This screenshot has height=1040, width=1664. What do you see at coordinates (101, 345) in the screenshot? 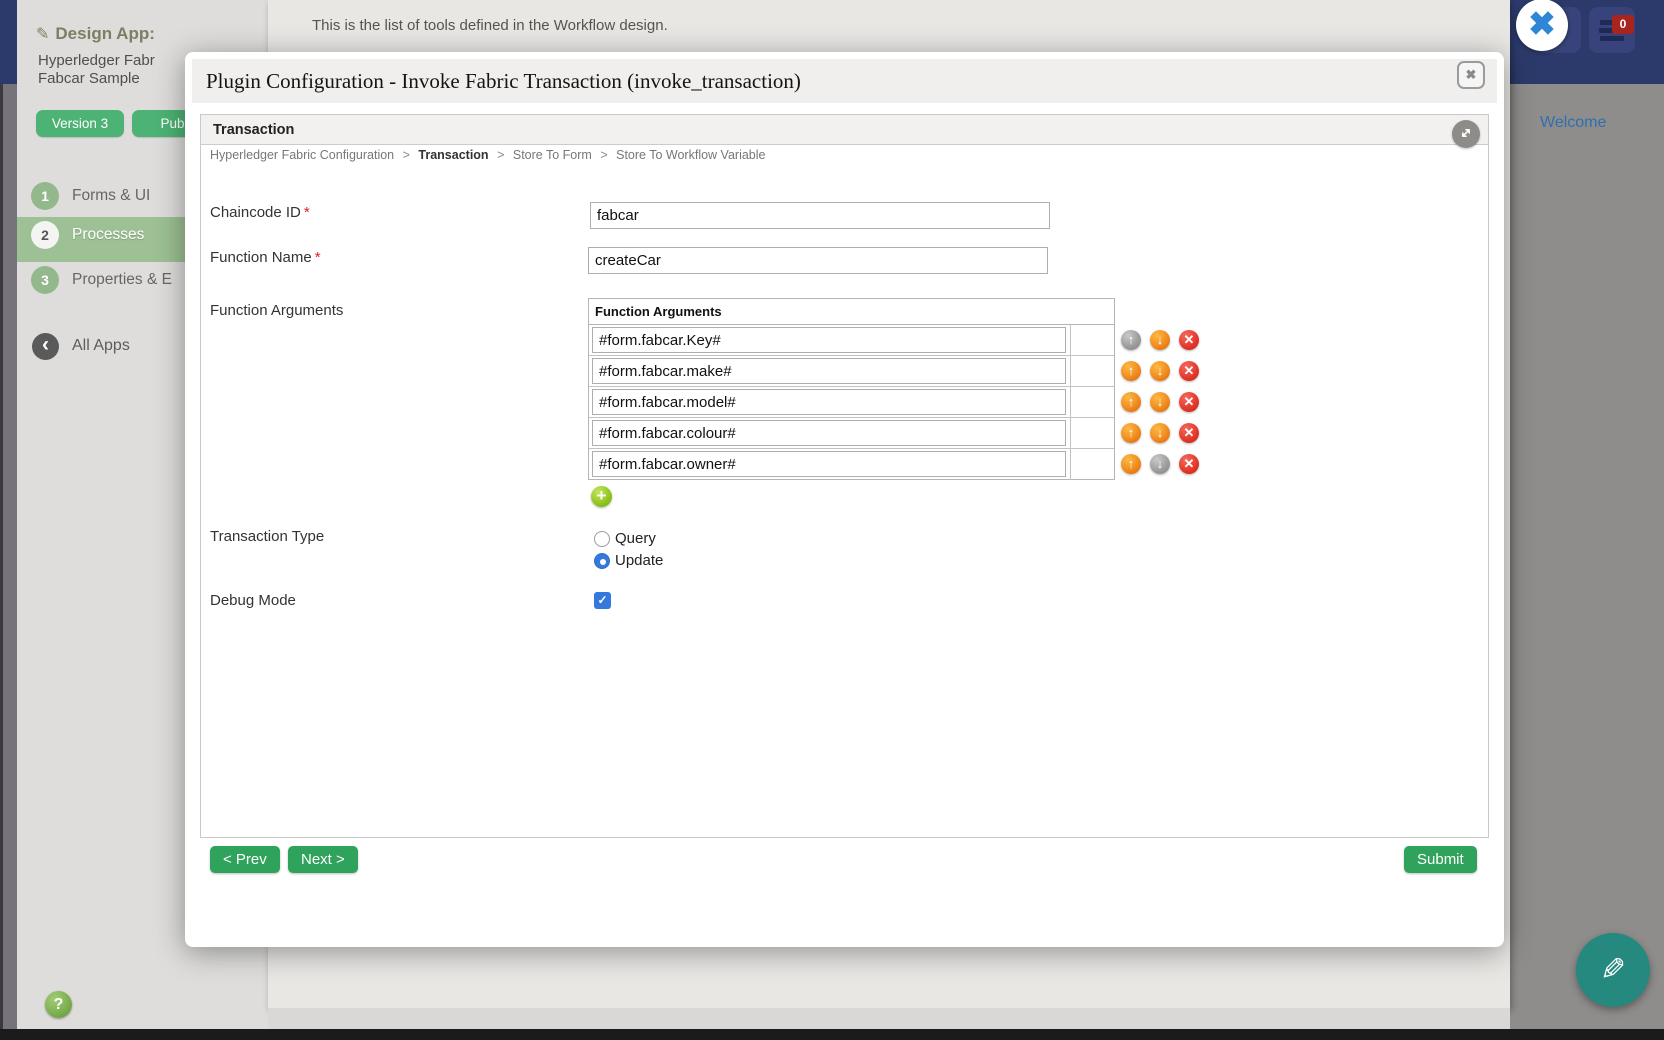
I see `all-apps-label: All Apps` at bounding box center [101, 345].